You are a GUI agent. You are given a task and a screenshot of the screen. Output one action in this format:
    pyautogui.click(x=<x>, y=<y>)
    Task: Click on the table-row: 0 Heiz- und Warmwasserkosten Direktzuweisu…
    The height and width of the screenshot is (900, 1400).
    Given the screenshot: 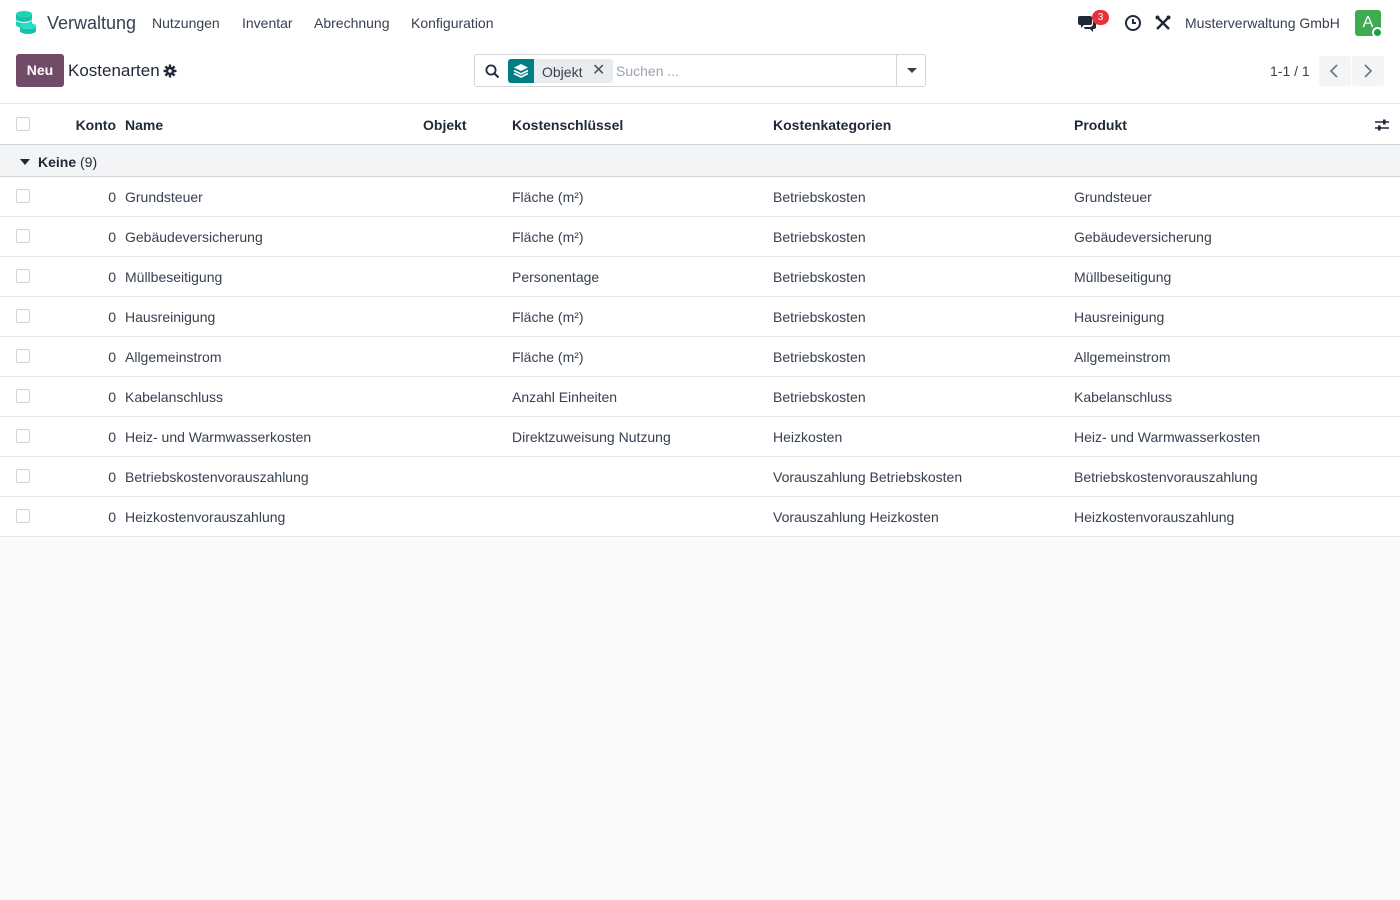 What is the action you would take?
    pyautogui.click(x=700, y=437)
    